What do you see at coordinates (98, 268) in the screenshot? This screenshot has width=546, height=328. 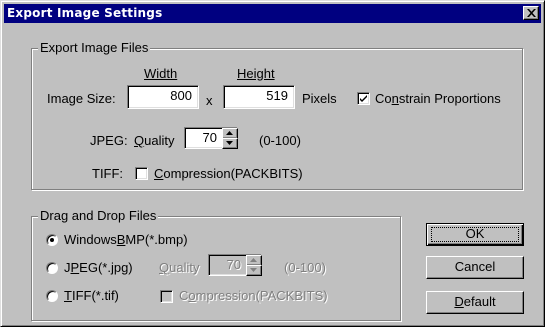 I see `jpeg-radio-label: JPEG(*.jpg)` at bounding box center [98, 268].